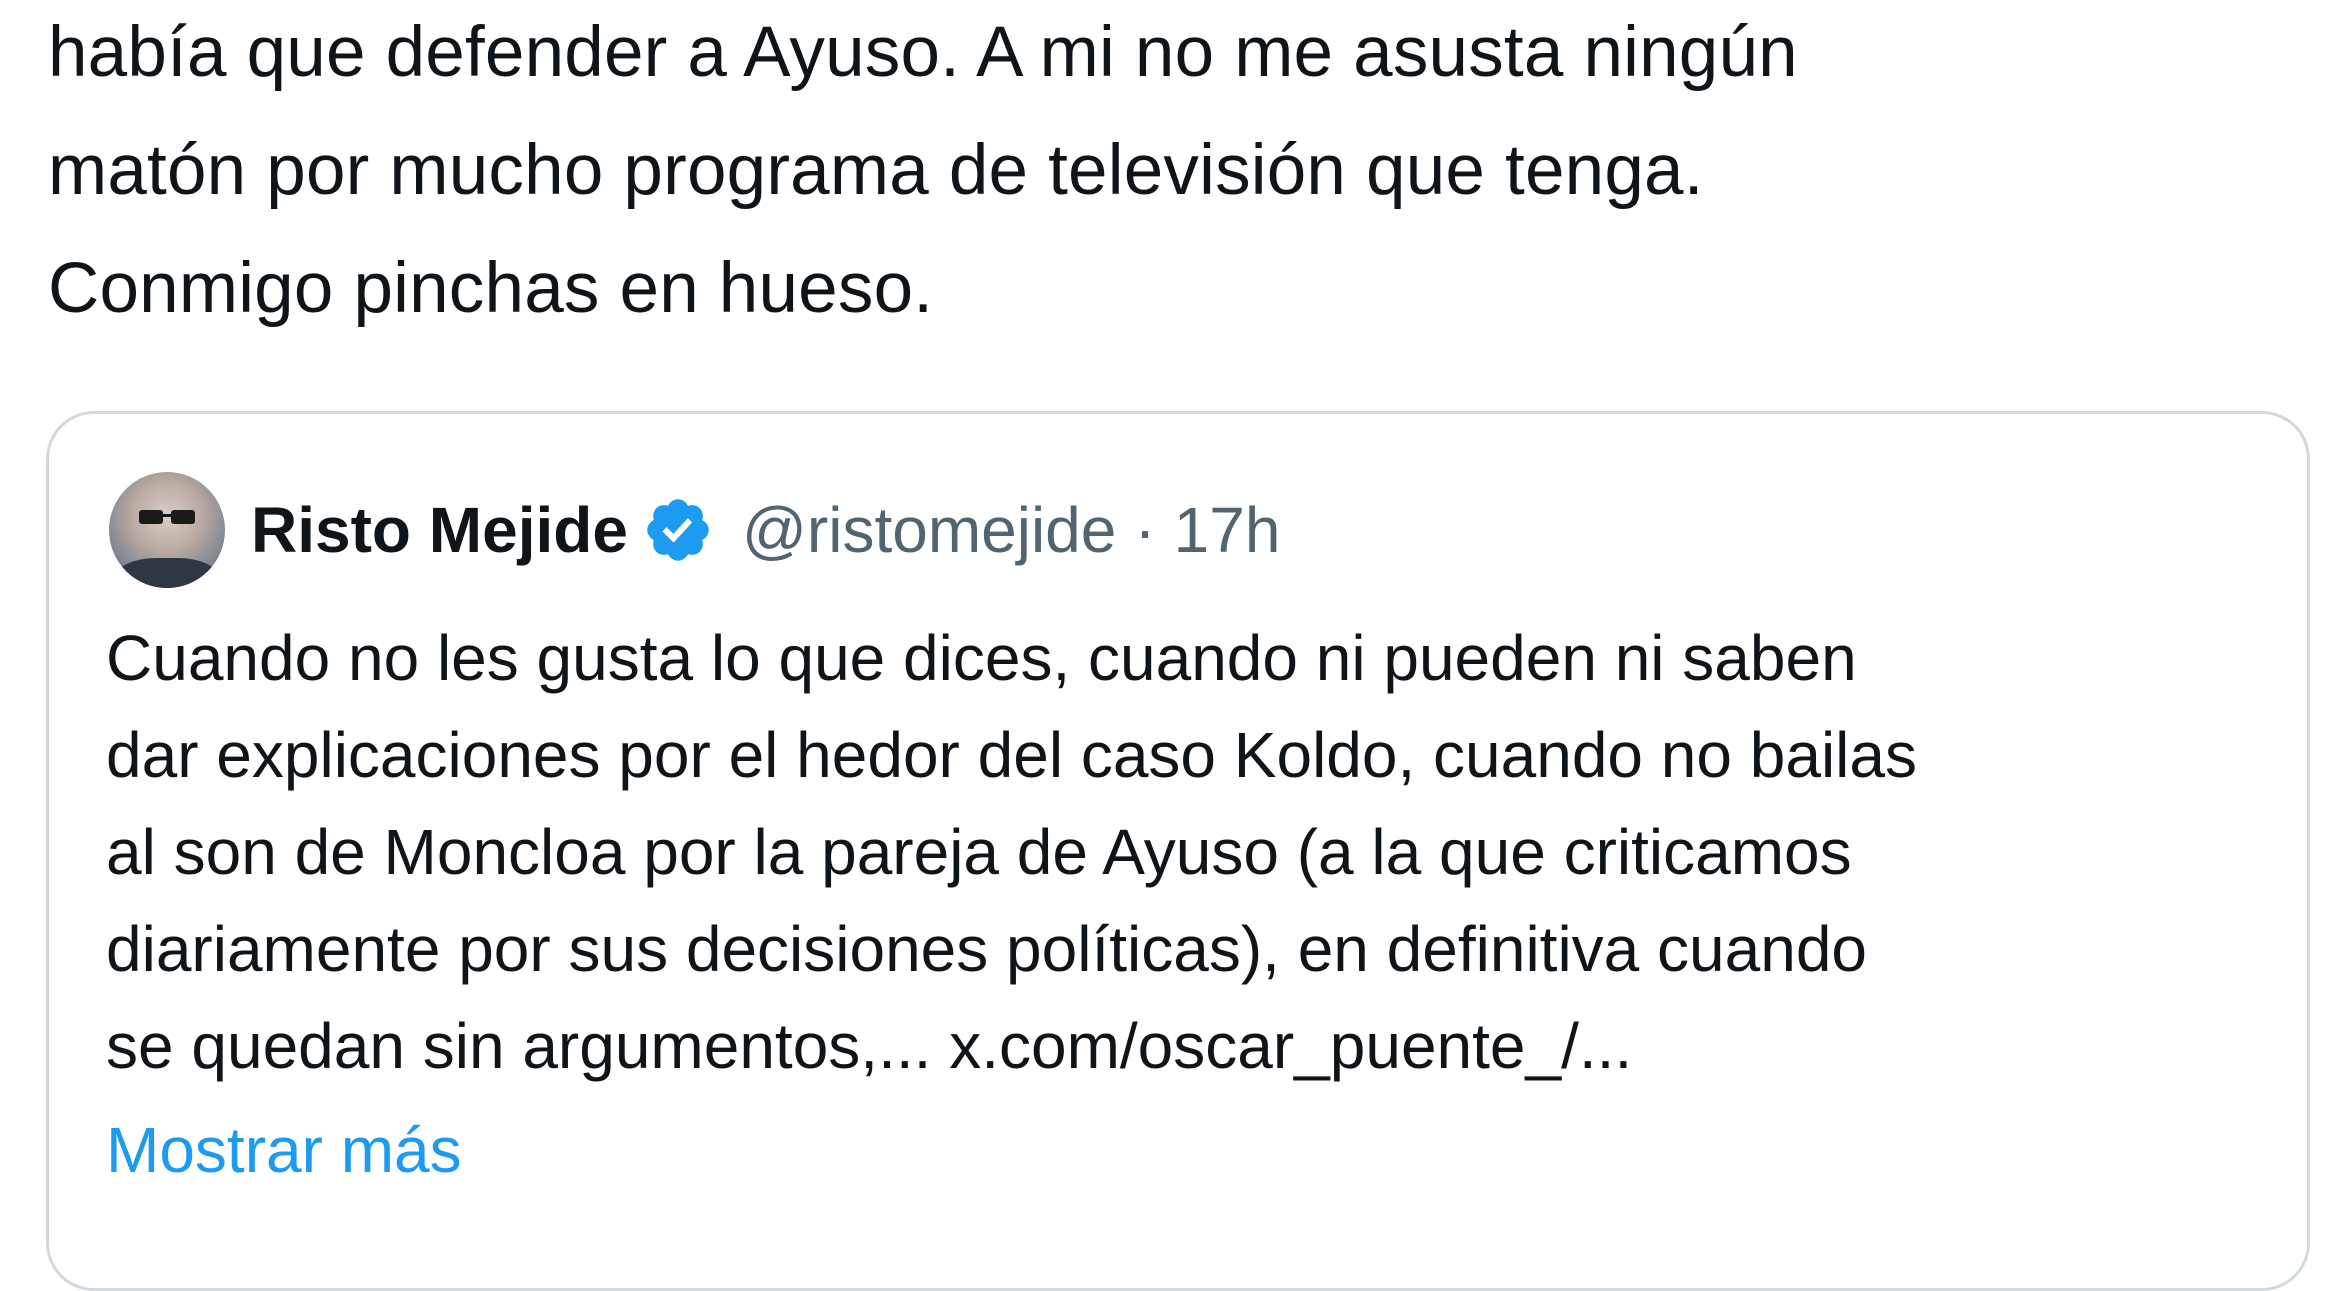  I want to click on avatar, so click(167, 530).